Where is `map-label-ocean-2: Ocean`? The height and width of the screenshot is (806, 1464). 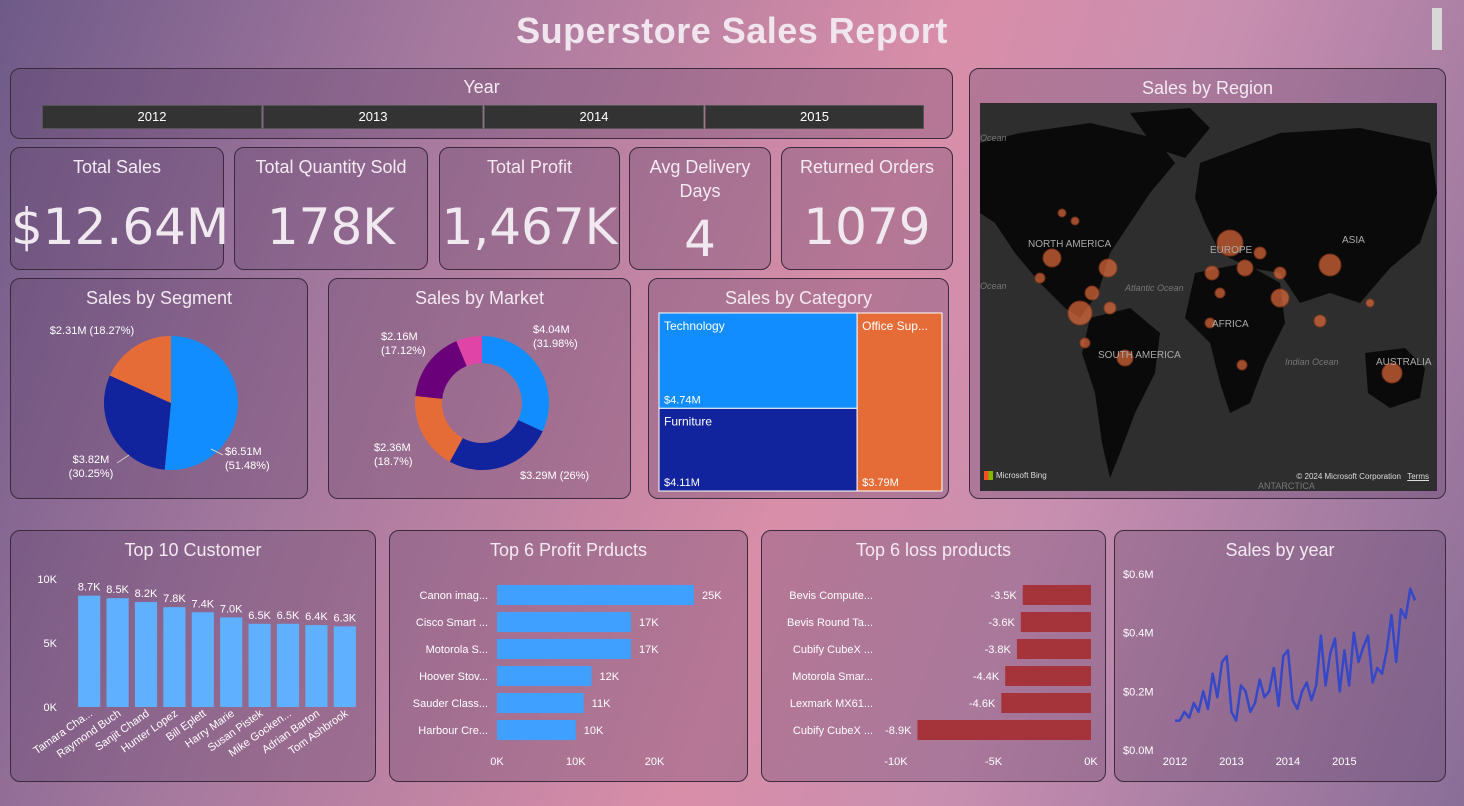
map-label-ocean-2: Ocean is located at coordinates (993, 286).